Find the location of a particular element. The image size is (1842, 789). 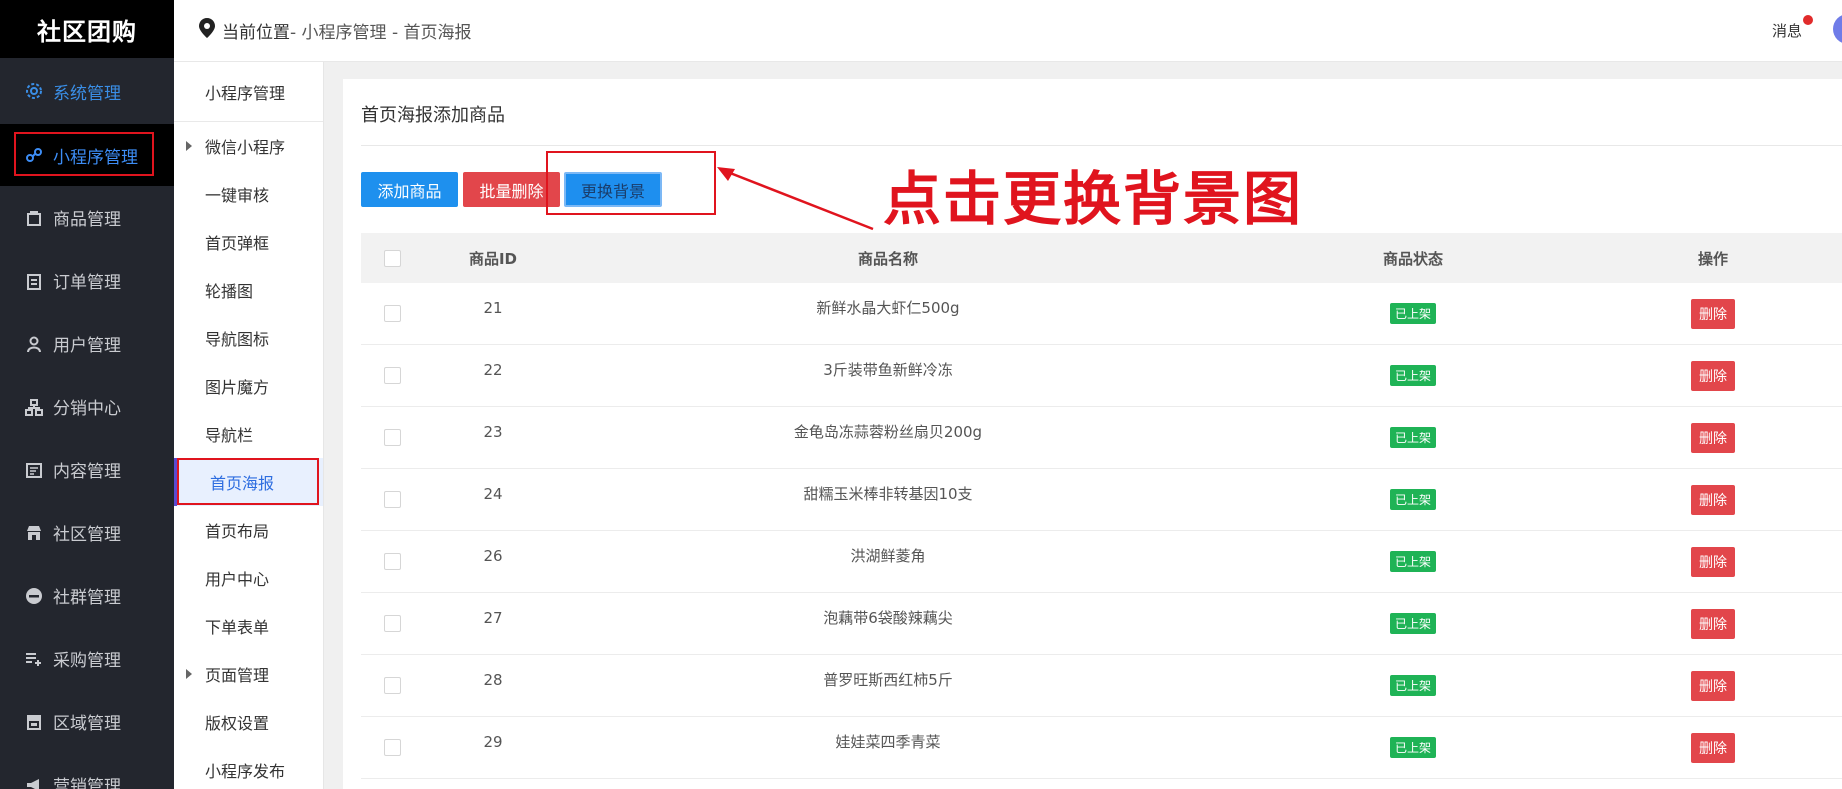

cell-name: 洪湖鲜菱角 is located at coordinates (888, 556).